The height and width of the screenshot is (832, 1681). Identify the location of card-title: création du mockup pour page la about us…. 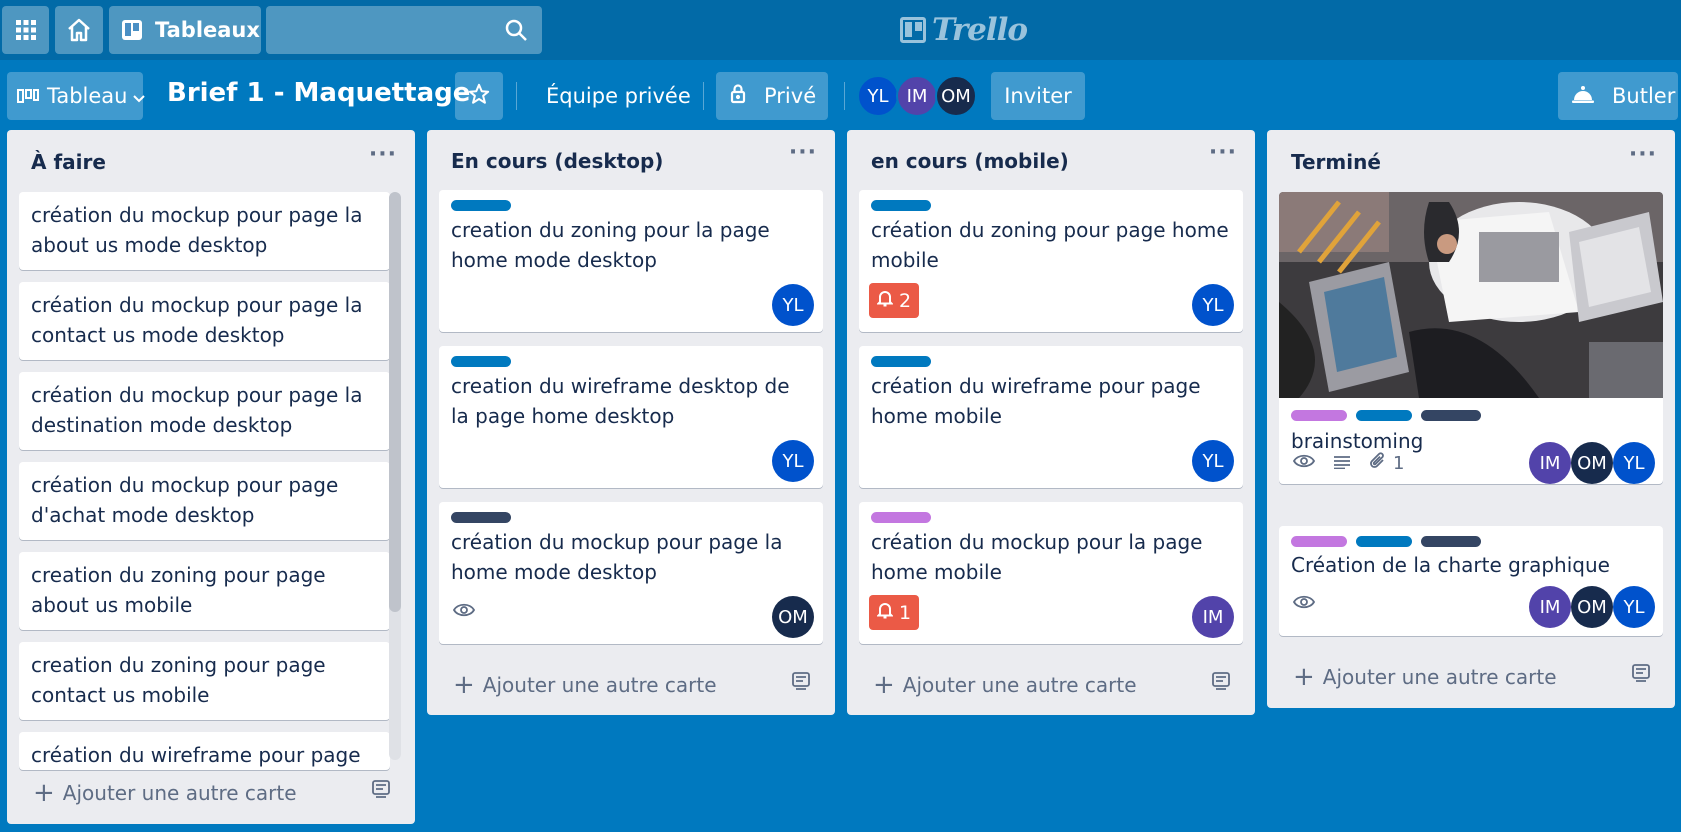
(197, 230).